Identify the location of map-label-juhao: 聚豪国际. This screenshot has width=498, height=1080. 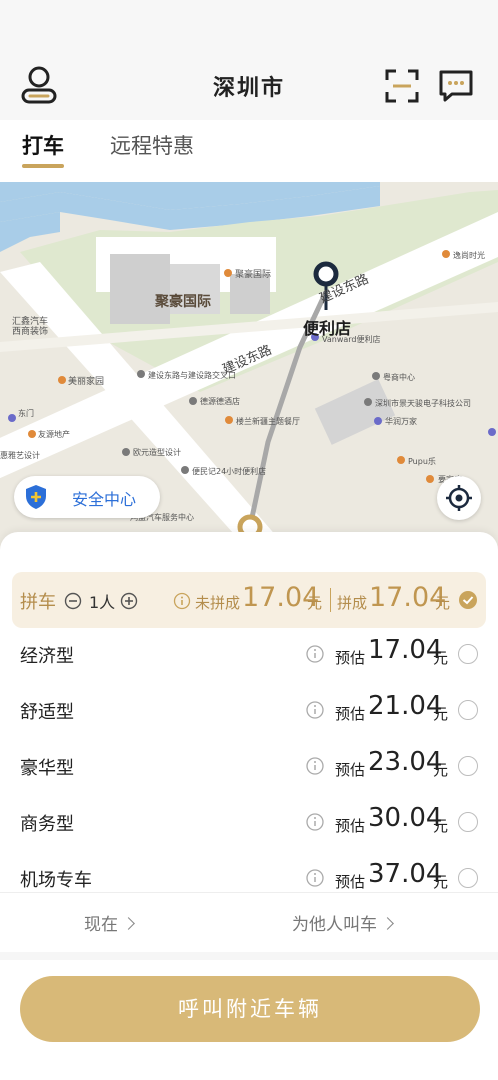
(182, 301).